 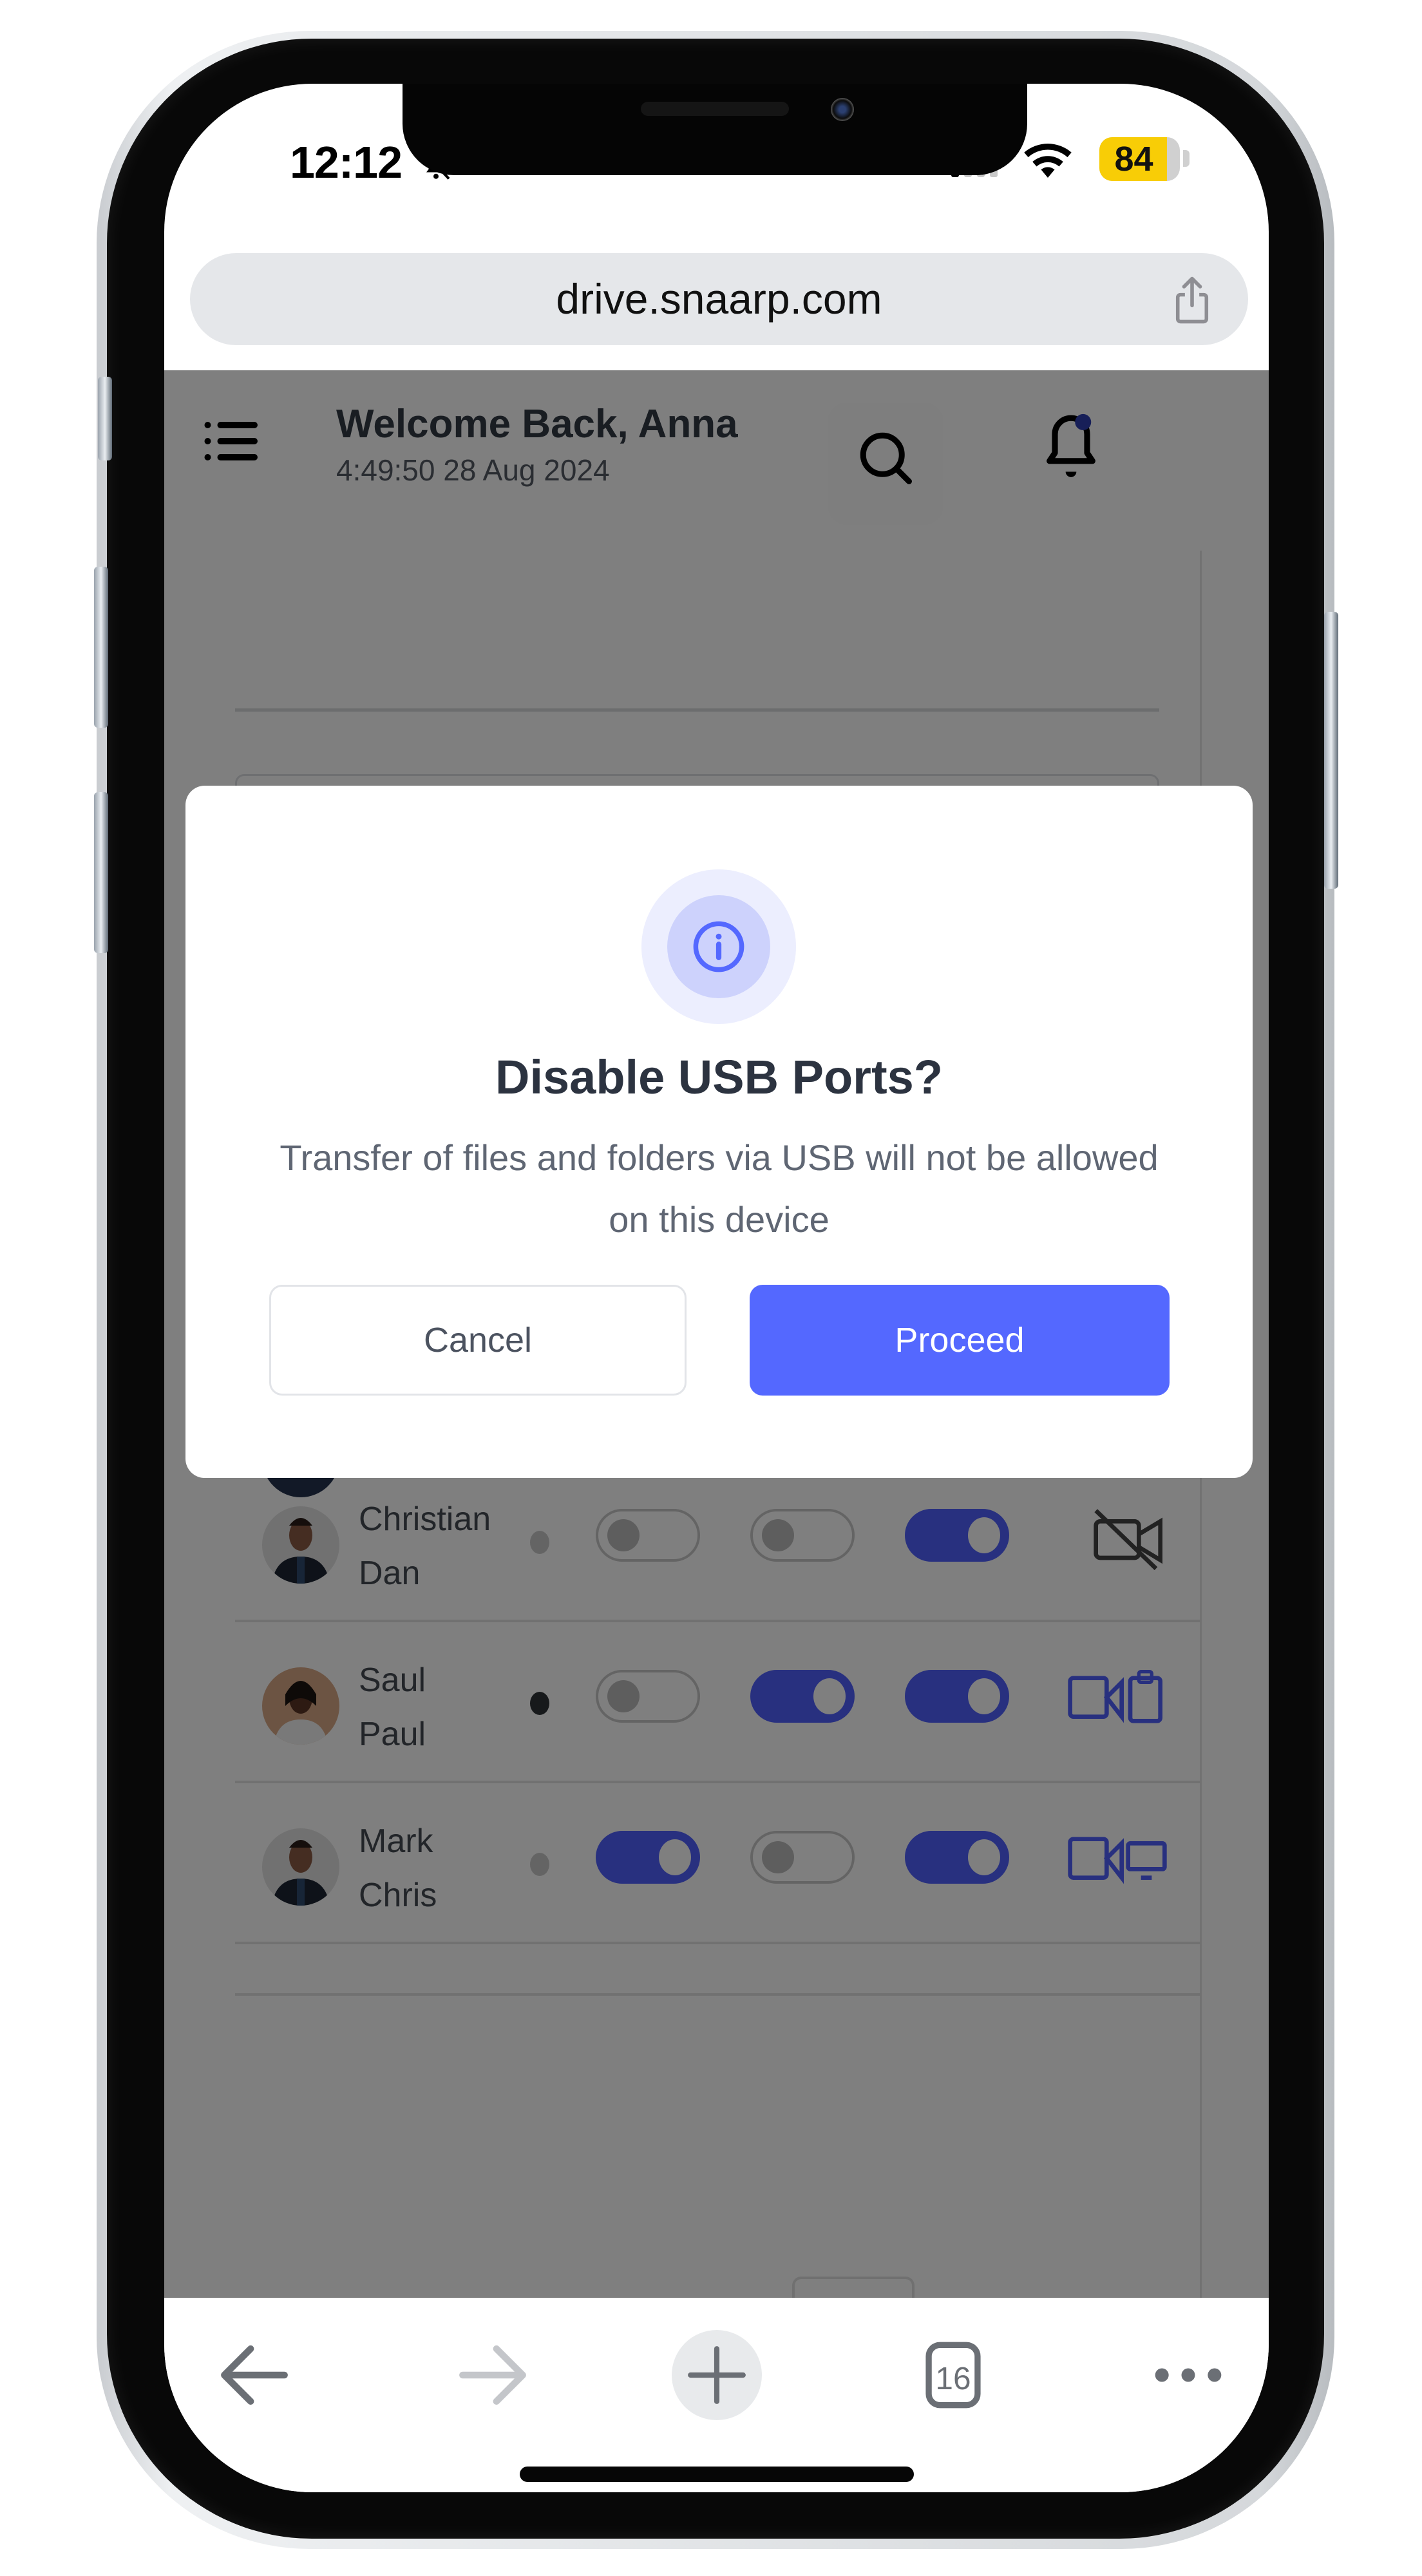 I want to click on new-tab-button, so click(x=717, y=2375).